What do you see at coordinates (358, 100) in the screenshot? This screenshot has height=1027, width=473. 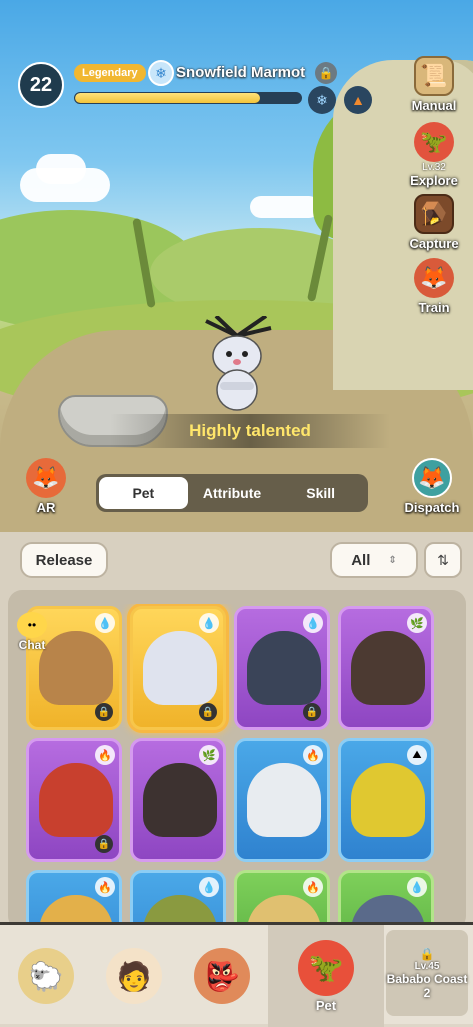 I see `fire-terrain-icon: ▲` at bounding box center [358, 100].